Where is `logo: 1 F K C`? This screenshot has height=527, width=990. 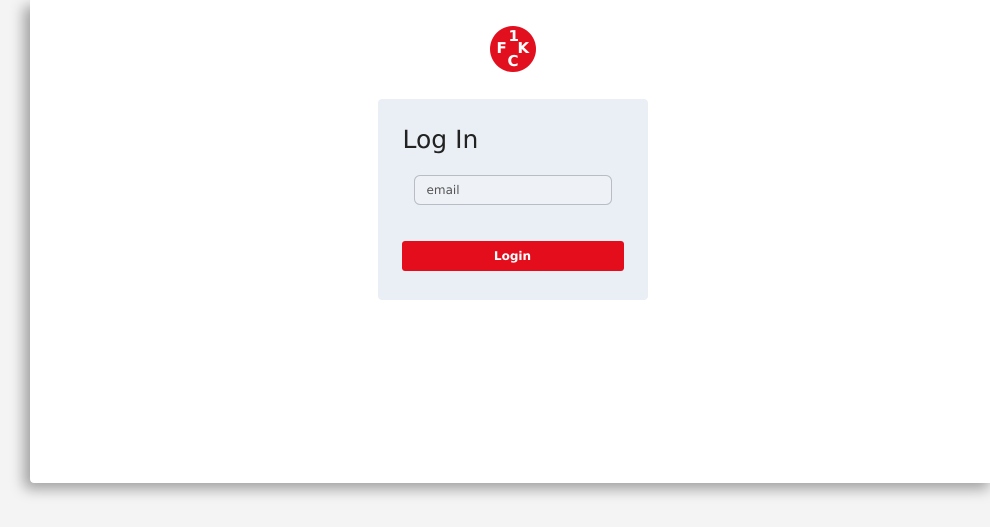
logo: 1 F K C is located at coordinates (513, 49).